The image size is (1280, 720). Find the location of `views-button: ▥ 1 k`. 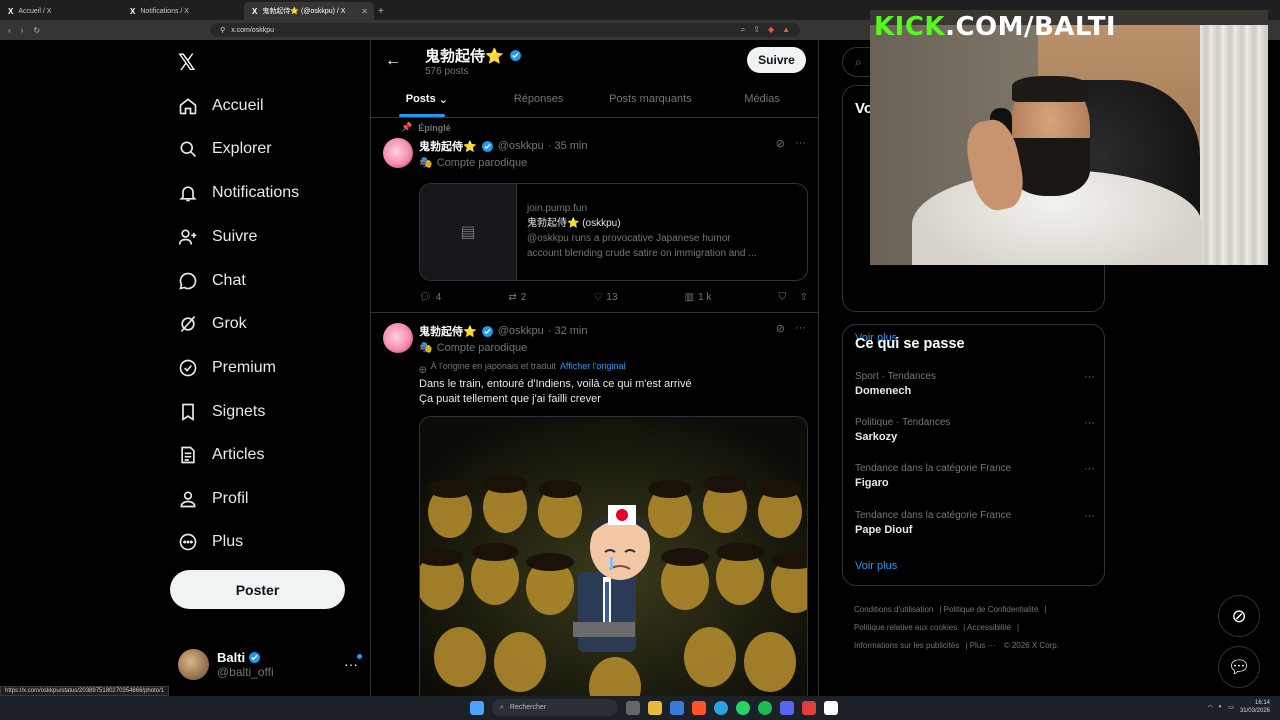

views-button: ▥ 1 k is located at coordinates (698, 297).